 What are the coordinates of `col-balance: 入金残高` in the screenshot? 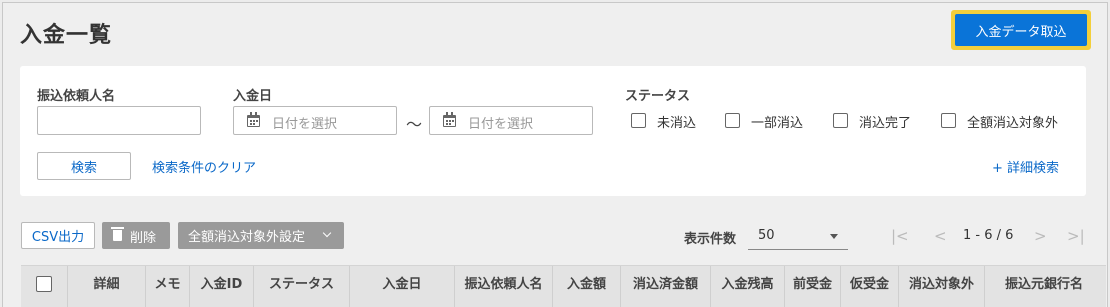 It's located at (748, 286).